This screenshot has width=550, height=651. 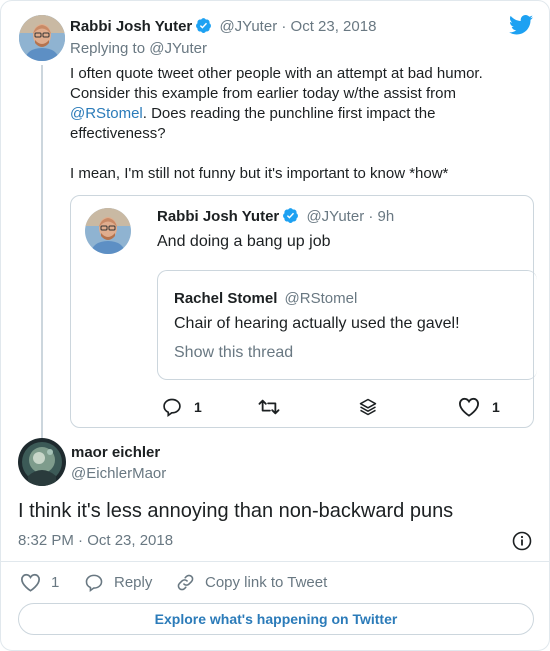 I want to click on parent-tweet-header: Rabbi Josh Yuter @JYuter · Oct 23, 2018, so click(x=223, y=26).